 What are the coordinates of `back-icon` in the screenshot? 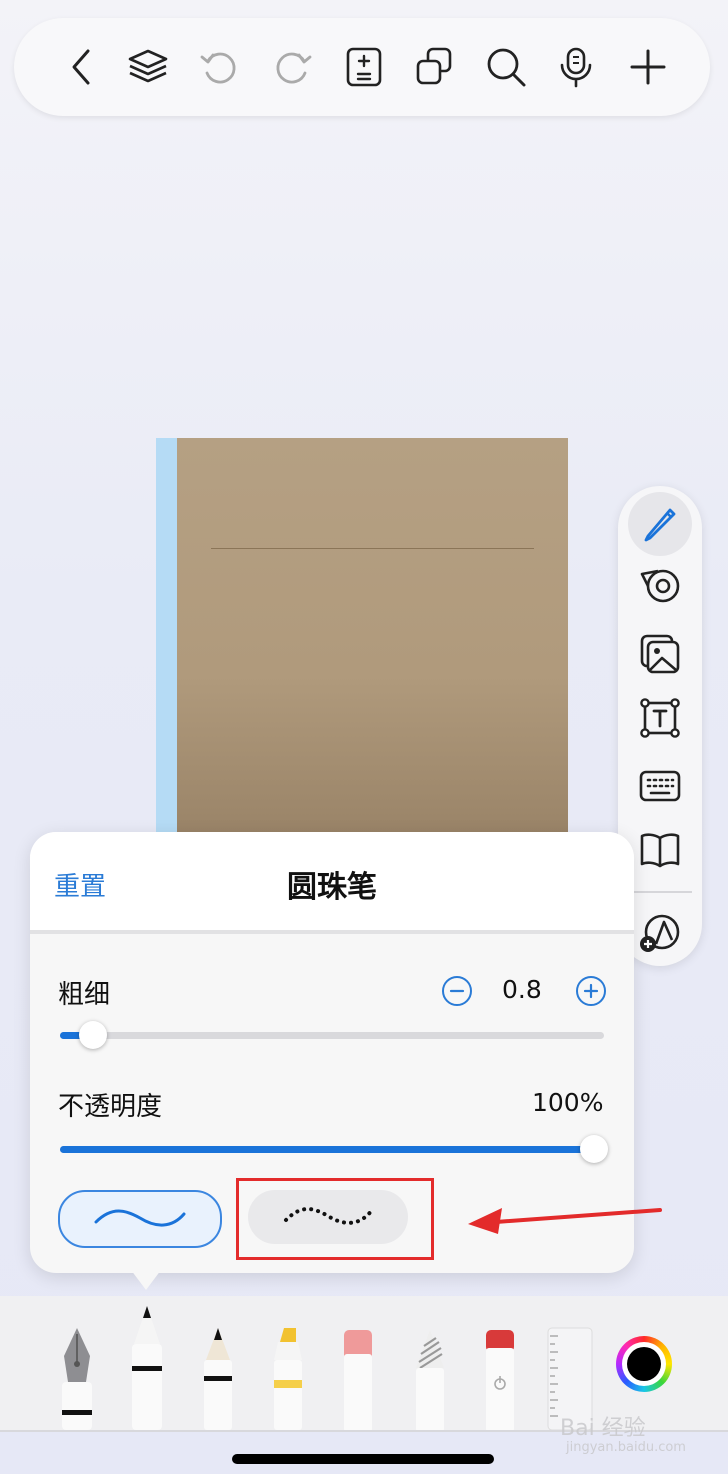 It's located at (84, 67).